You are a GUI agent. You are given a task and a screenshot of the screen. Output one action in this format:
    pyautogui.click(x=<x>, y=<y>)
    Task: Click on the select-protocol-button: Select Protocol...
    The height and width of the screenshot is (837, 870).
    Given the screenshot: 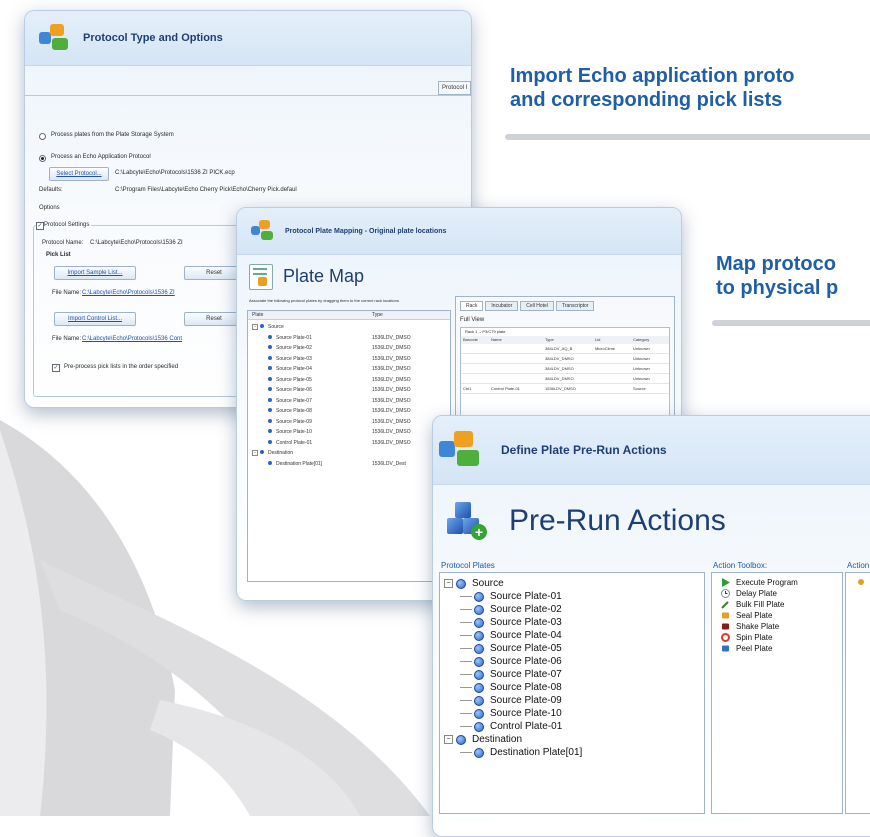 What is the action you would take?
    pyautogui.click(x=79, y=174)
    